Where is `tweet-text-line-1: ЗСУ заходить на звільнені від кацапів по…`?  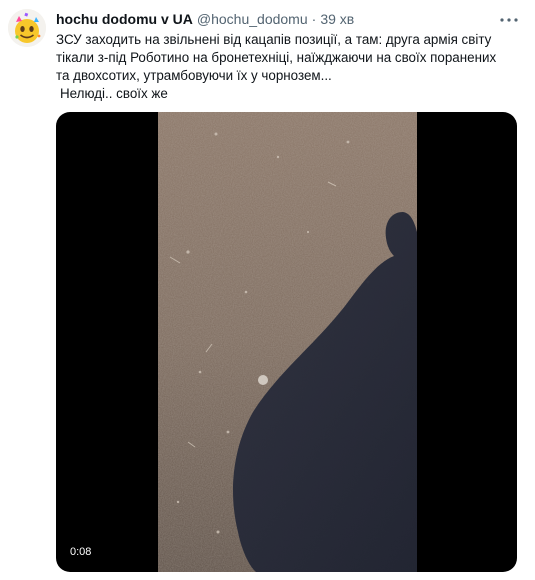 tweet-text-line-1: ЗСУ заходить на звільнені від кацапів по… is located at coordinates (274, 39).